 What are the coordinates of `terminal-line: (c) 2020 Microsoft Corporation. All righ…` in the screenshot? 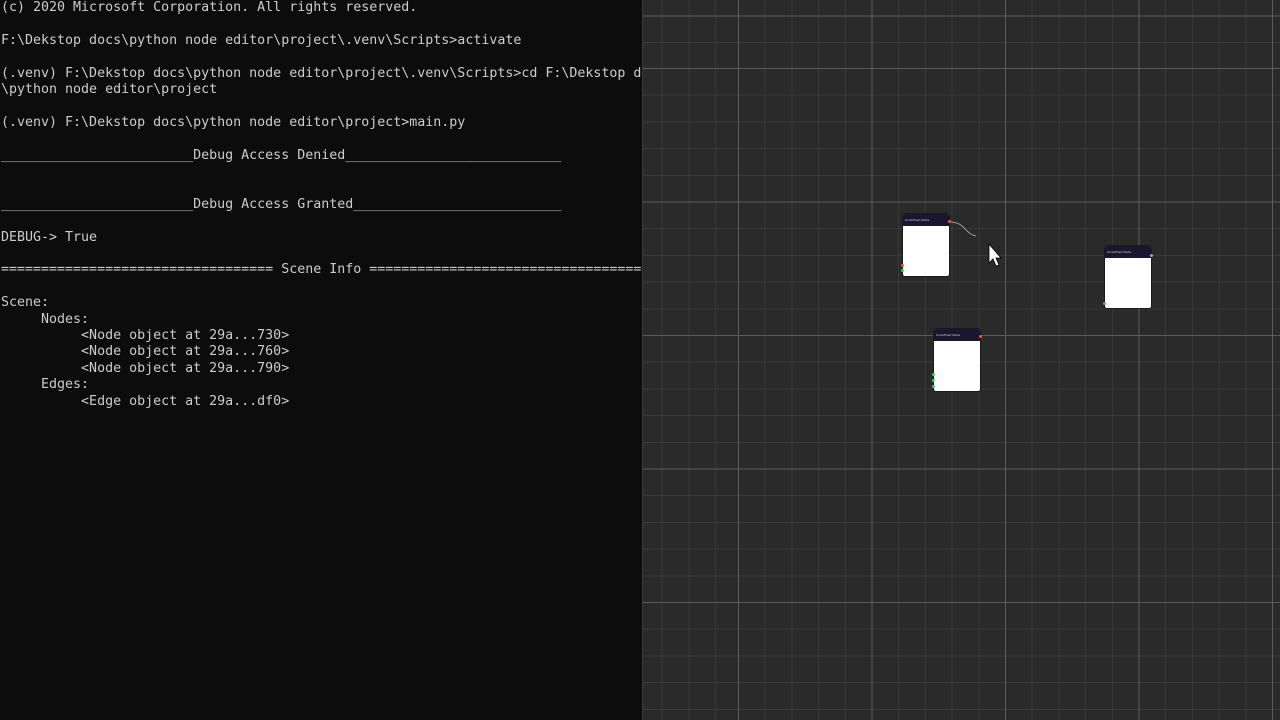 It's located at (209, 7).